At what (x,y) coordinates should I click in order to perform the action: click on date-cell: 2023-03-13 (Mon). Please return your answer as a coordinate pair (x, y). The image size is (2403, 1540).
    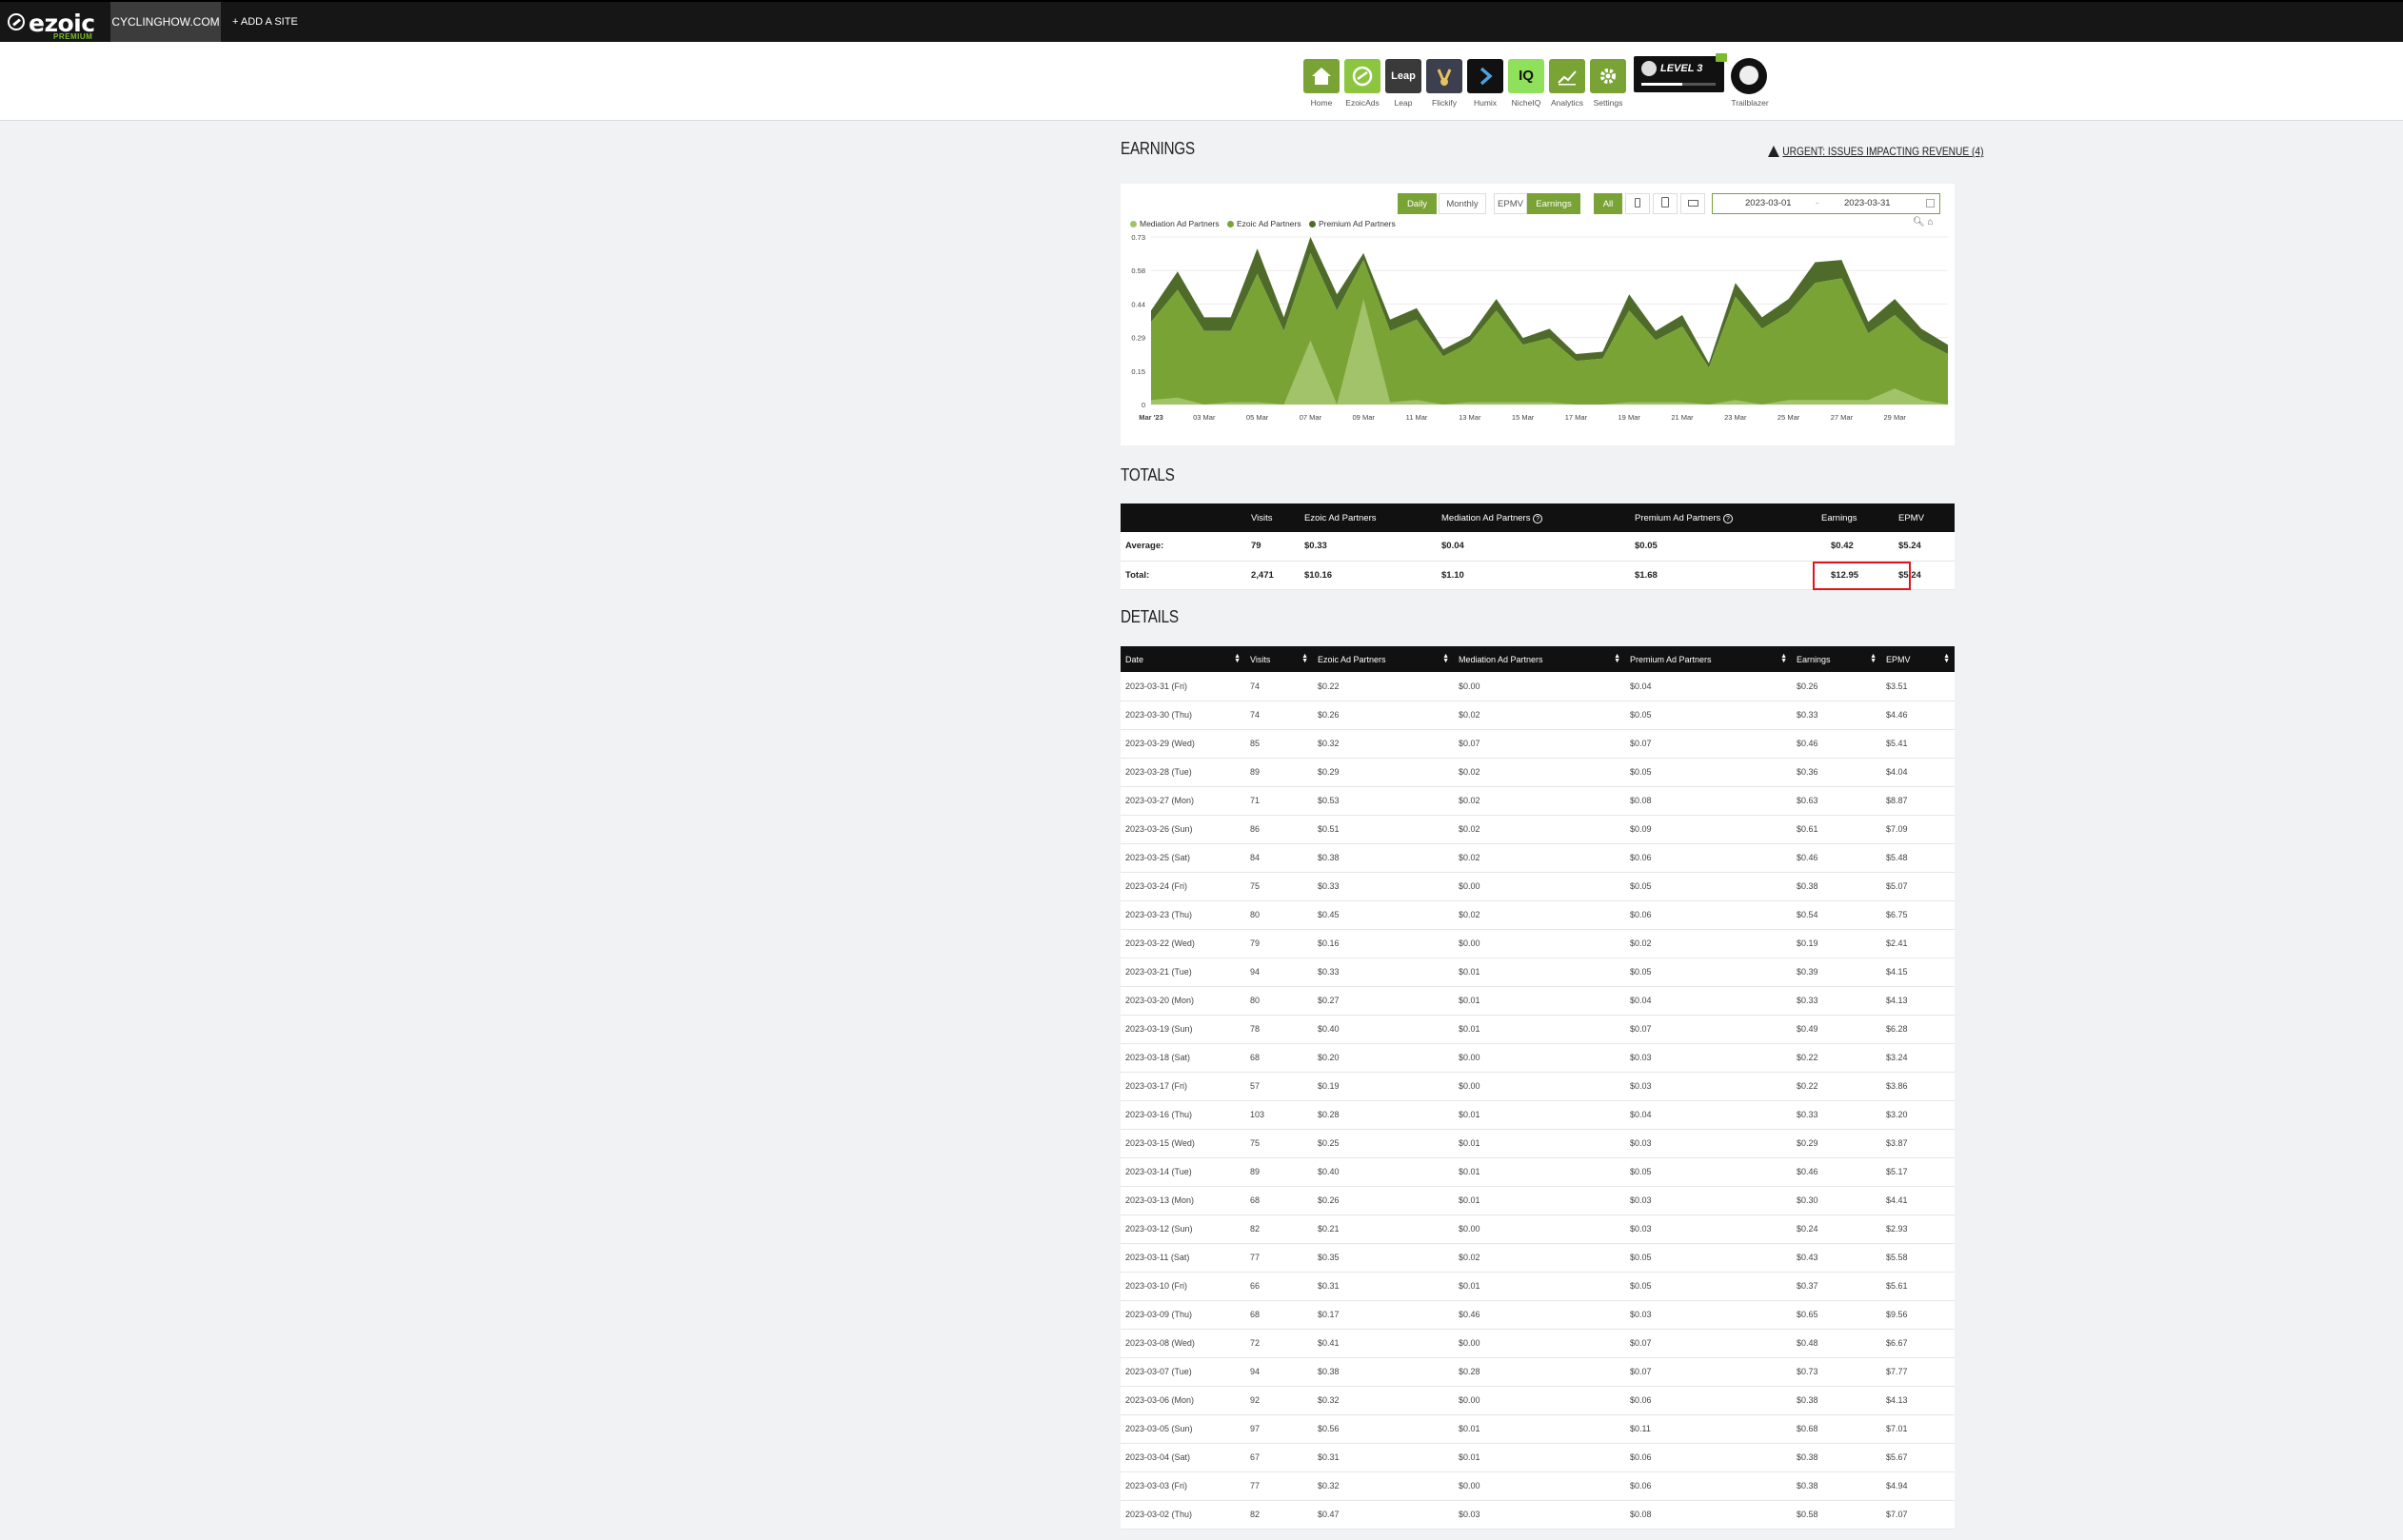
    Looking at the image, I should click on (1183, 1200).